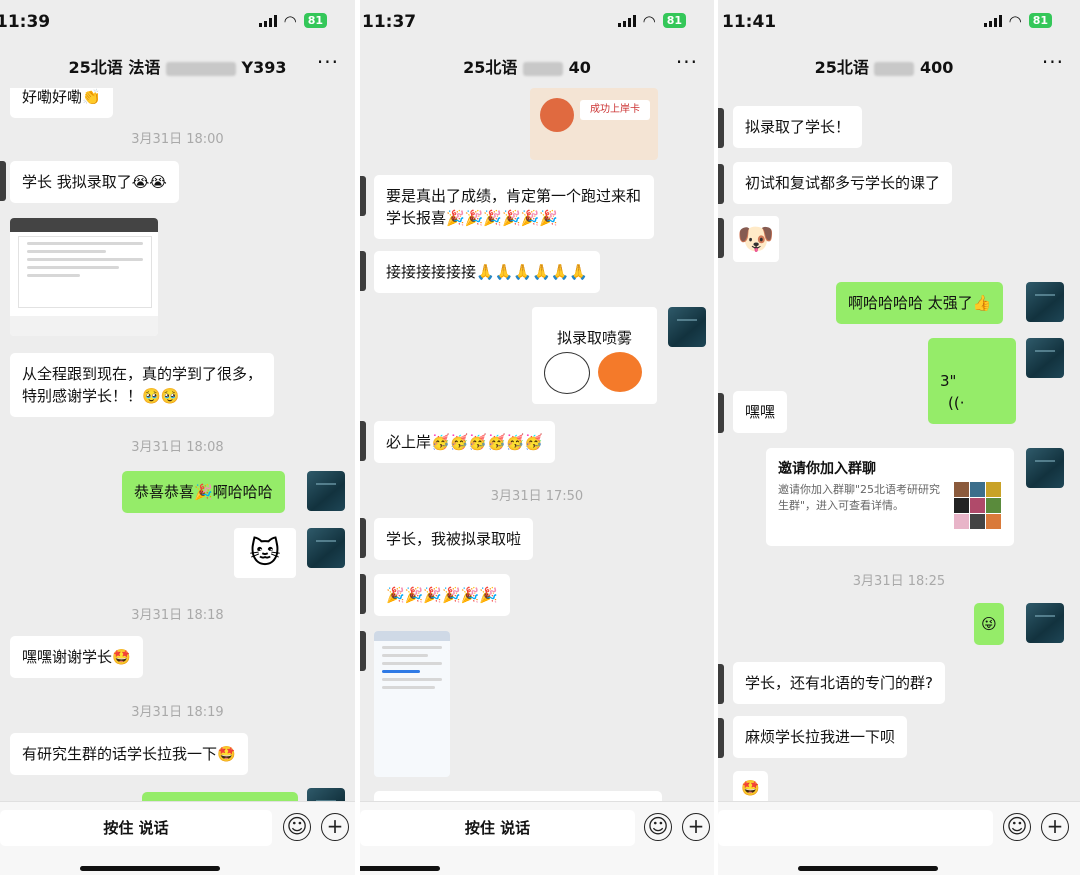 Image resolution: width=1080 pixels, height=875 pixels. I want to click on voice-wave-icon: ((·, so click(956, 403).